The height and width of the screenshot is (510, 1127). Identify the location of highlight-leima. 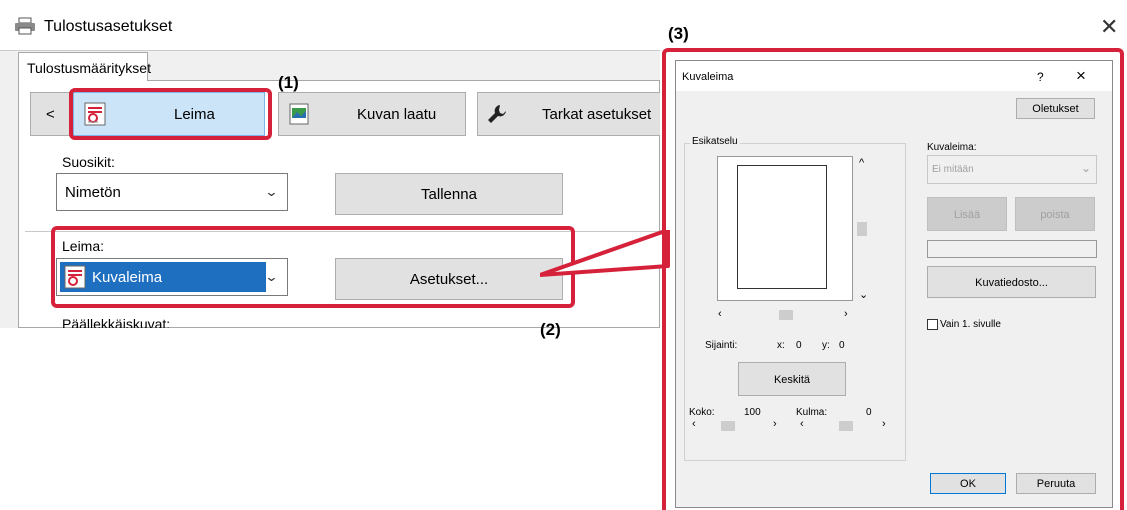
(170, 114).